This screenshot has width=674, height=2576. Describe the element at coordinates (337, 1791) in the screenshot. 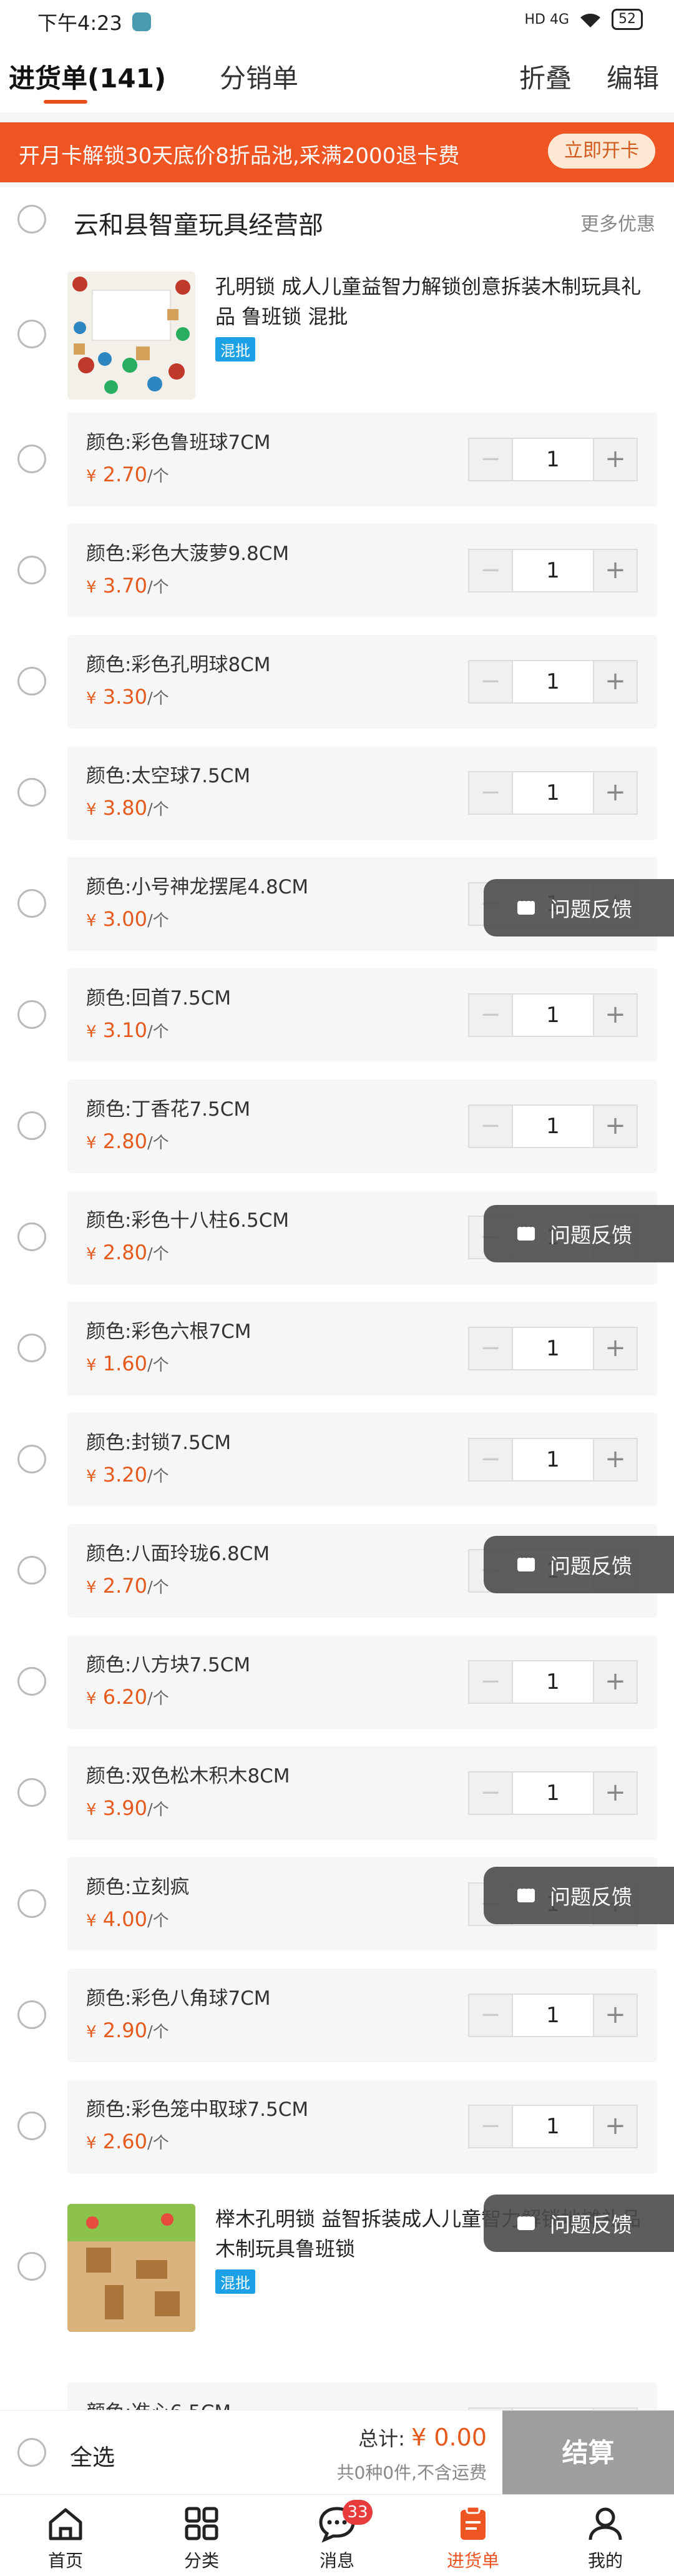

I see `sku-row: 颜色:双色松木积木8CM ¥ 3.90/个 − 1 +` at that location.